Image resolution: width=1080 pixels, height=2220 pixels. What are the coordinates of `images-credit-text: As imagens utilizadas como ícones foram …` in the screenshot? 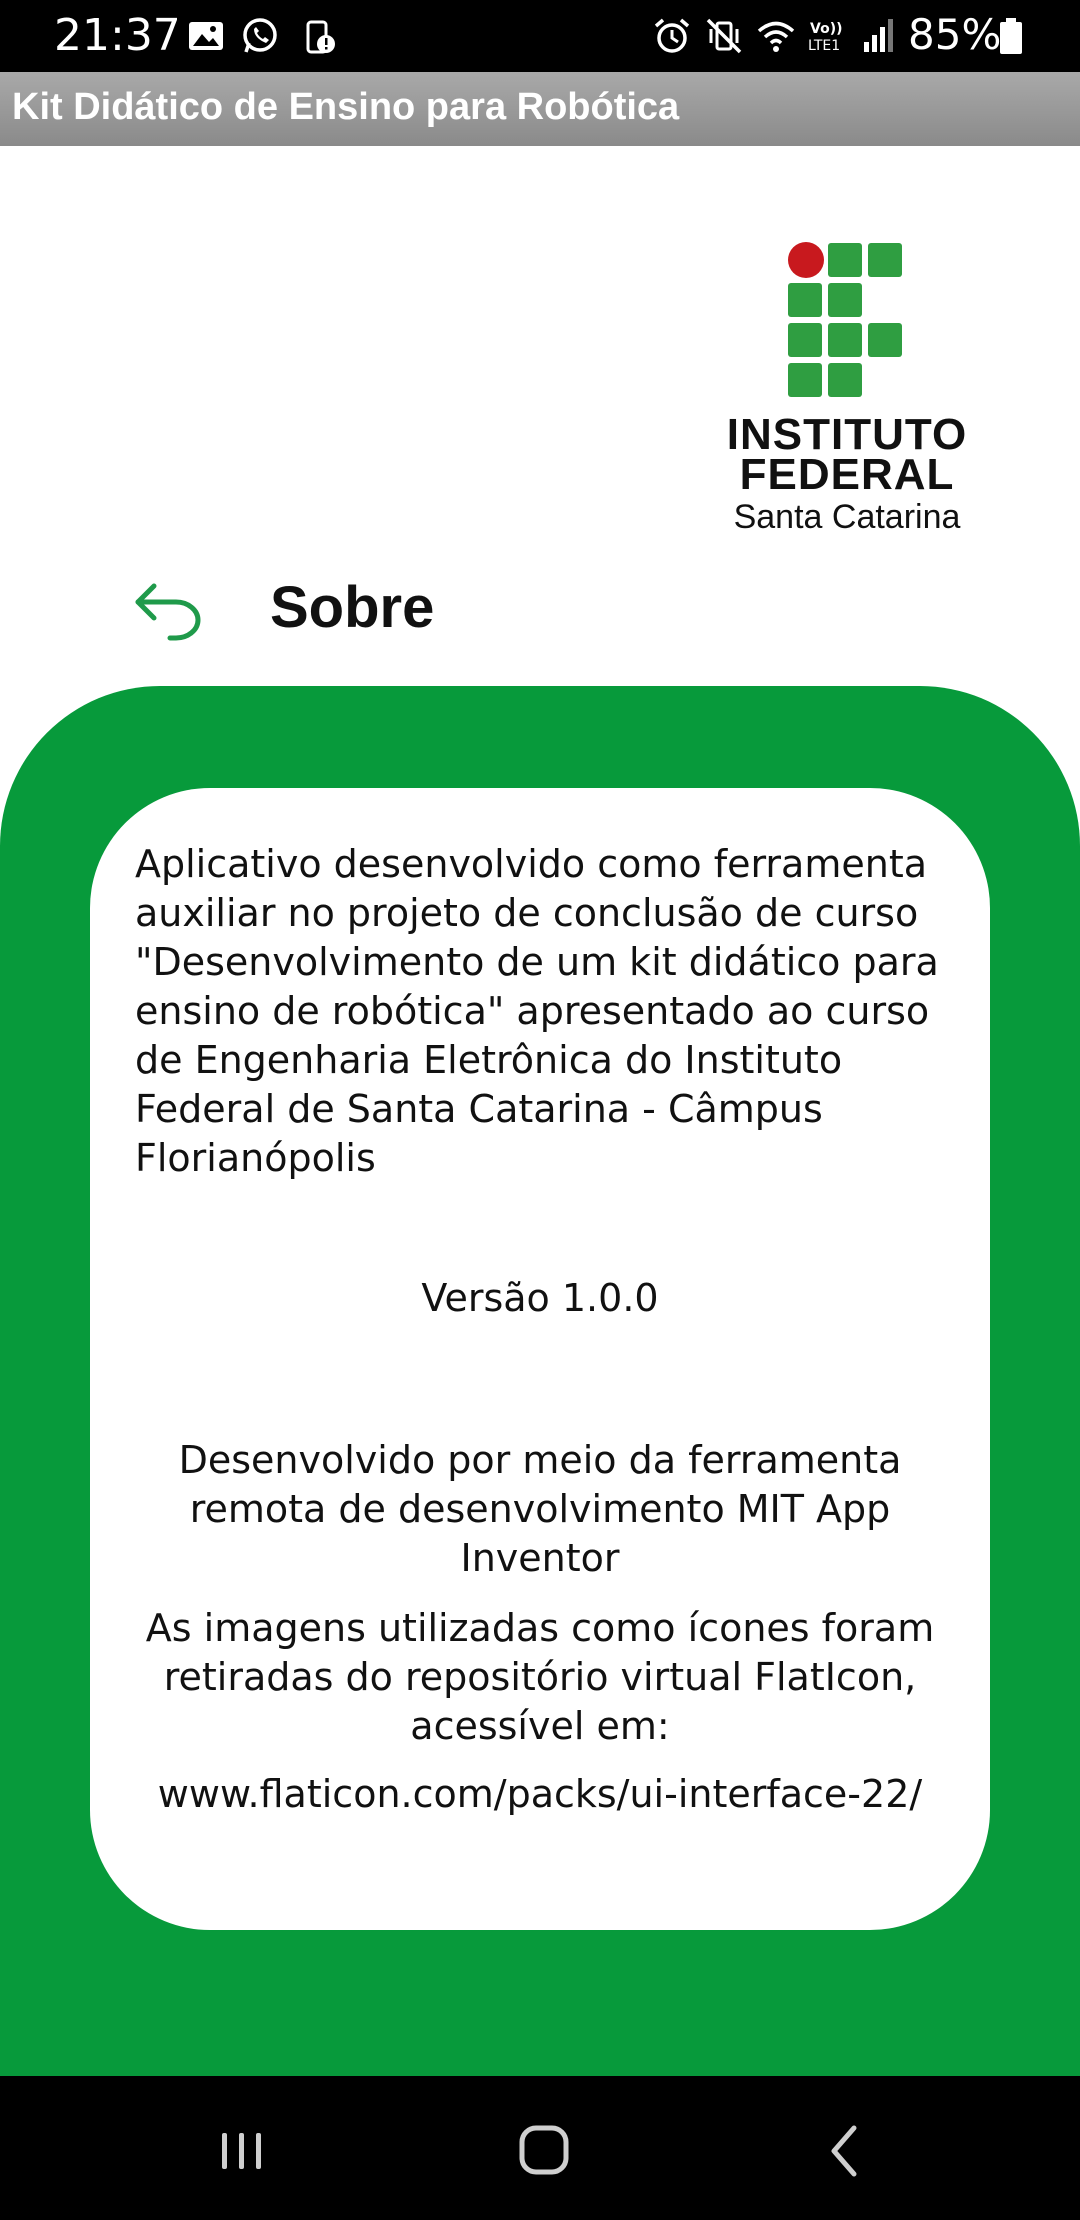 It's located at (540, 1677).